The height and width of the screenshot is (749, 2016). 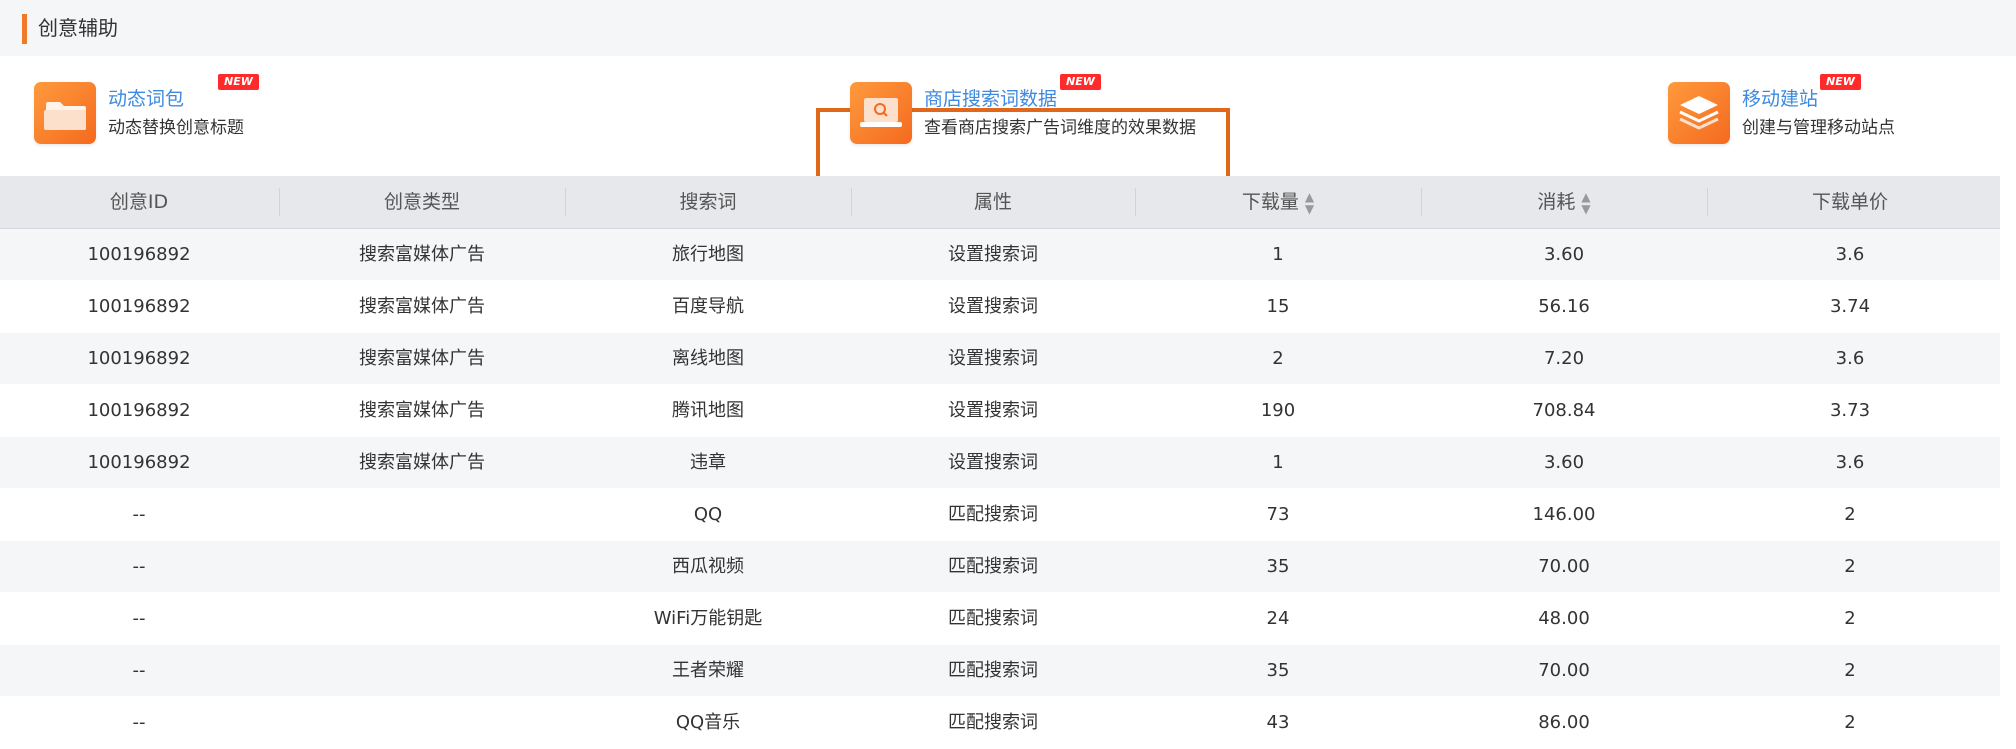 What do you see at coordinates (708, 462) in the screenshot?
I see `cell-search-term: 违章` at bounding box center [708, 462].